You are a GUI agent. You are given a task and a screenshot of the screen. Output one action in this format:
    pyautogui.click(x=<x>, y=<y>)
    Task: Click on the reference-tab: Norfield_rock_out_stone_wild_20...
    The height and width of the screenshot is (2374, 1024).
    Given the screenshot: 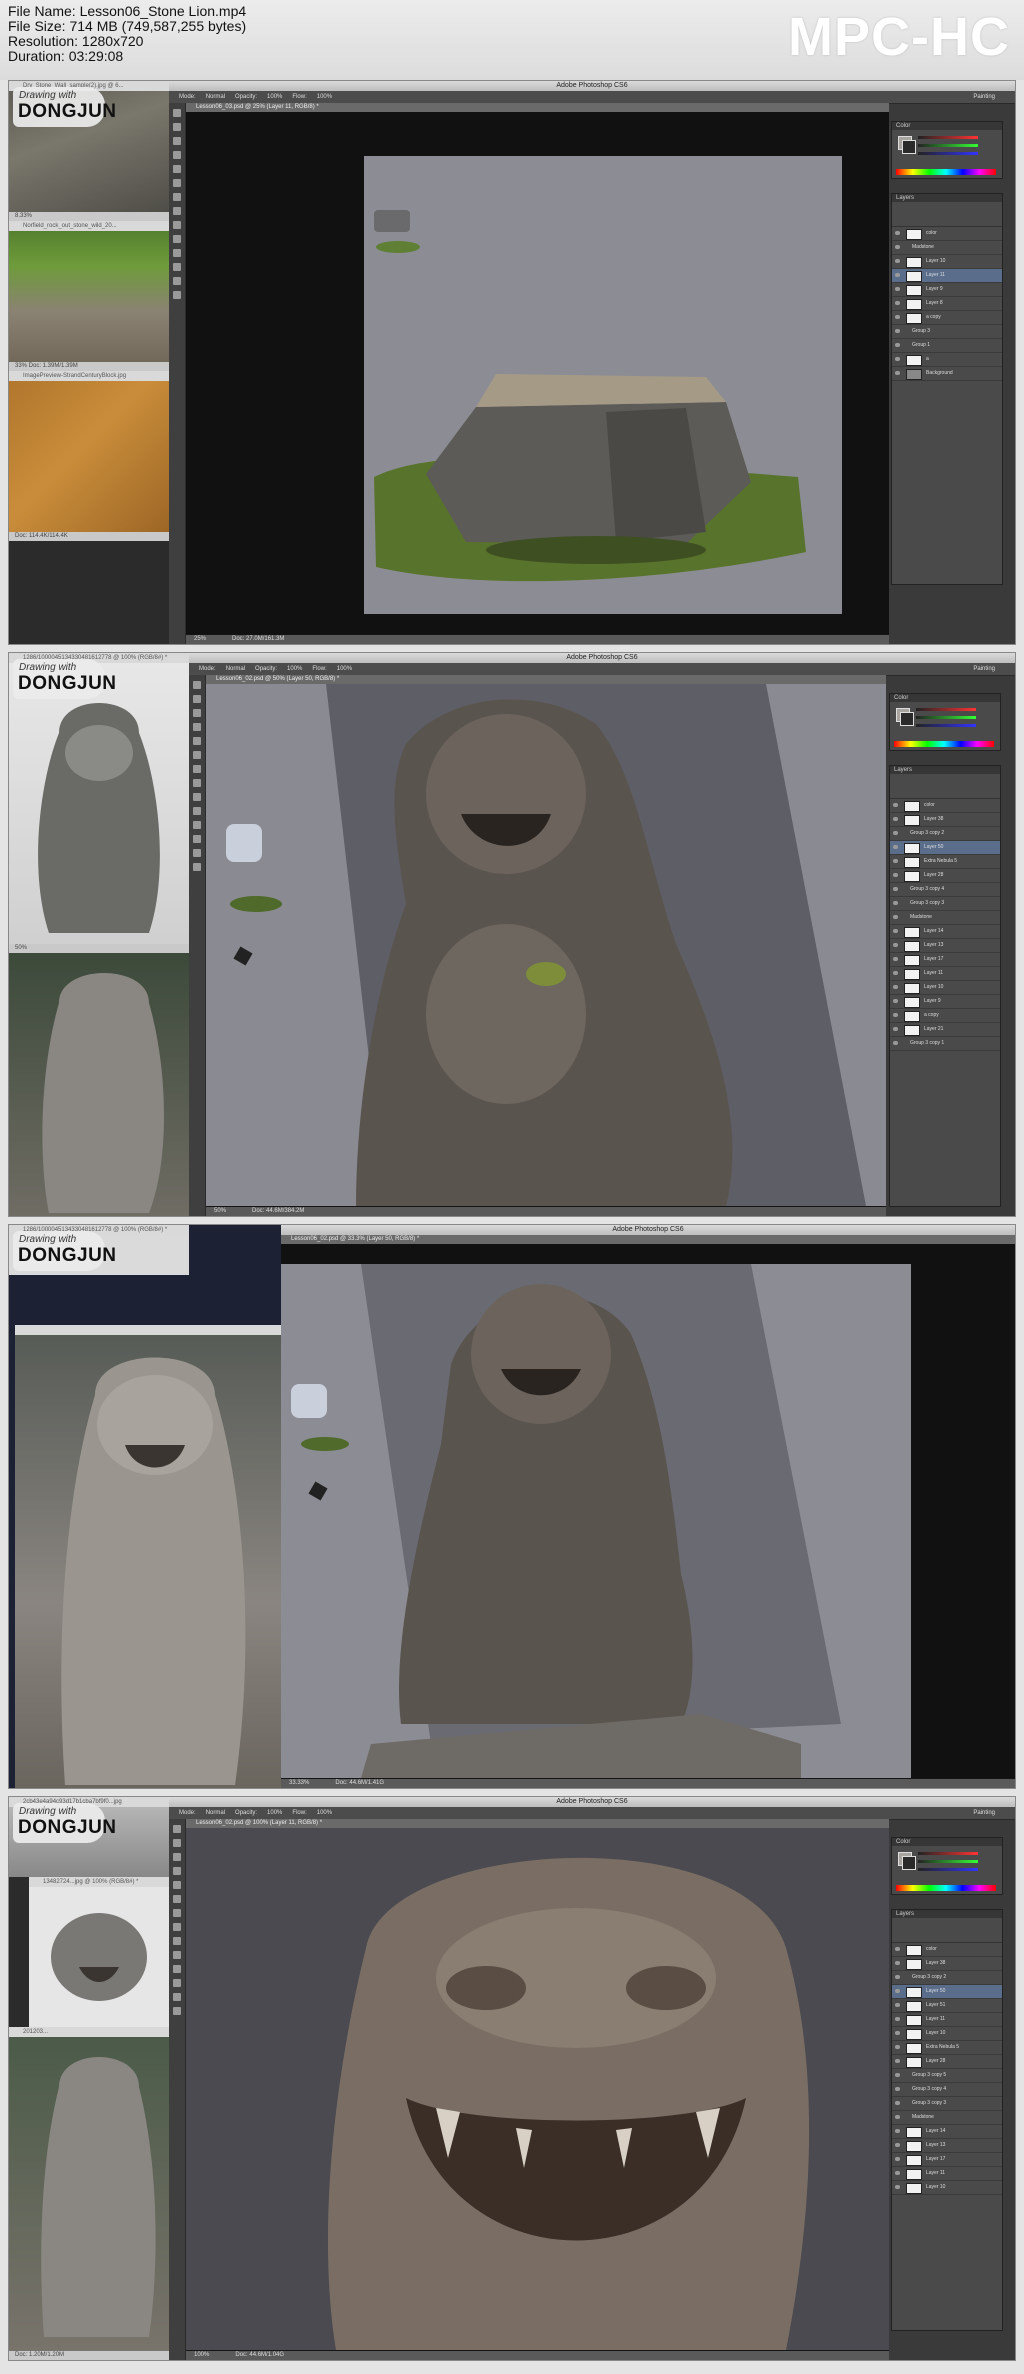 What is the action you would take?
    pyautogui.click(x=89, y=226)
    